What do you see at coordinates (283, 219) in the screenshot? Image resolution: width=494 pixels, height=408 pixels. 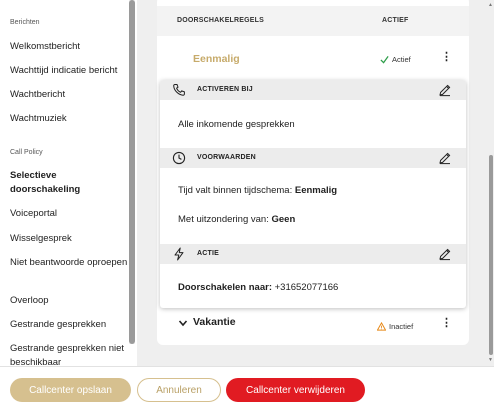 I see `exception-value: Geen` at bounding box center [283, 219].